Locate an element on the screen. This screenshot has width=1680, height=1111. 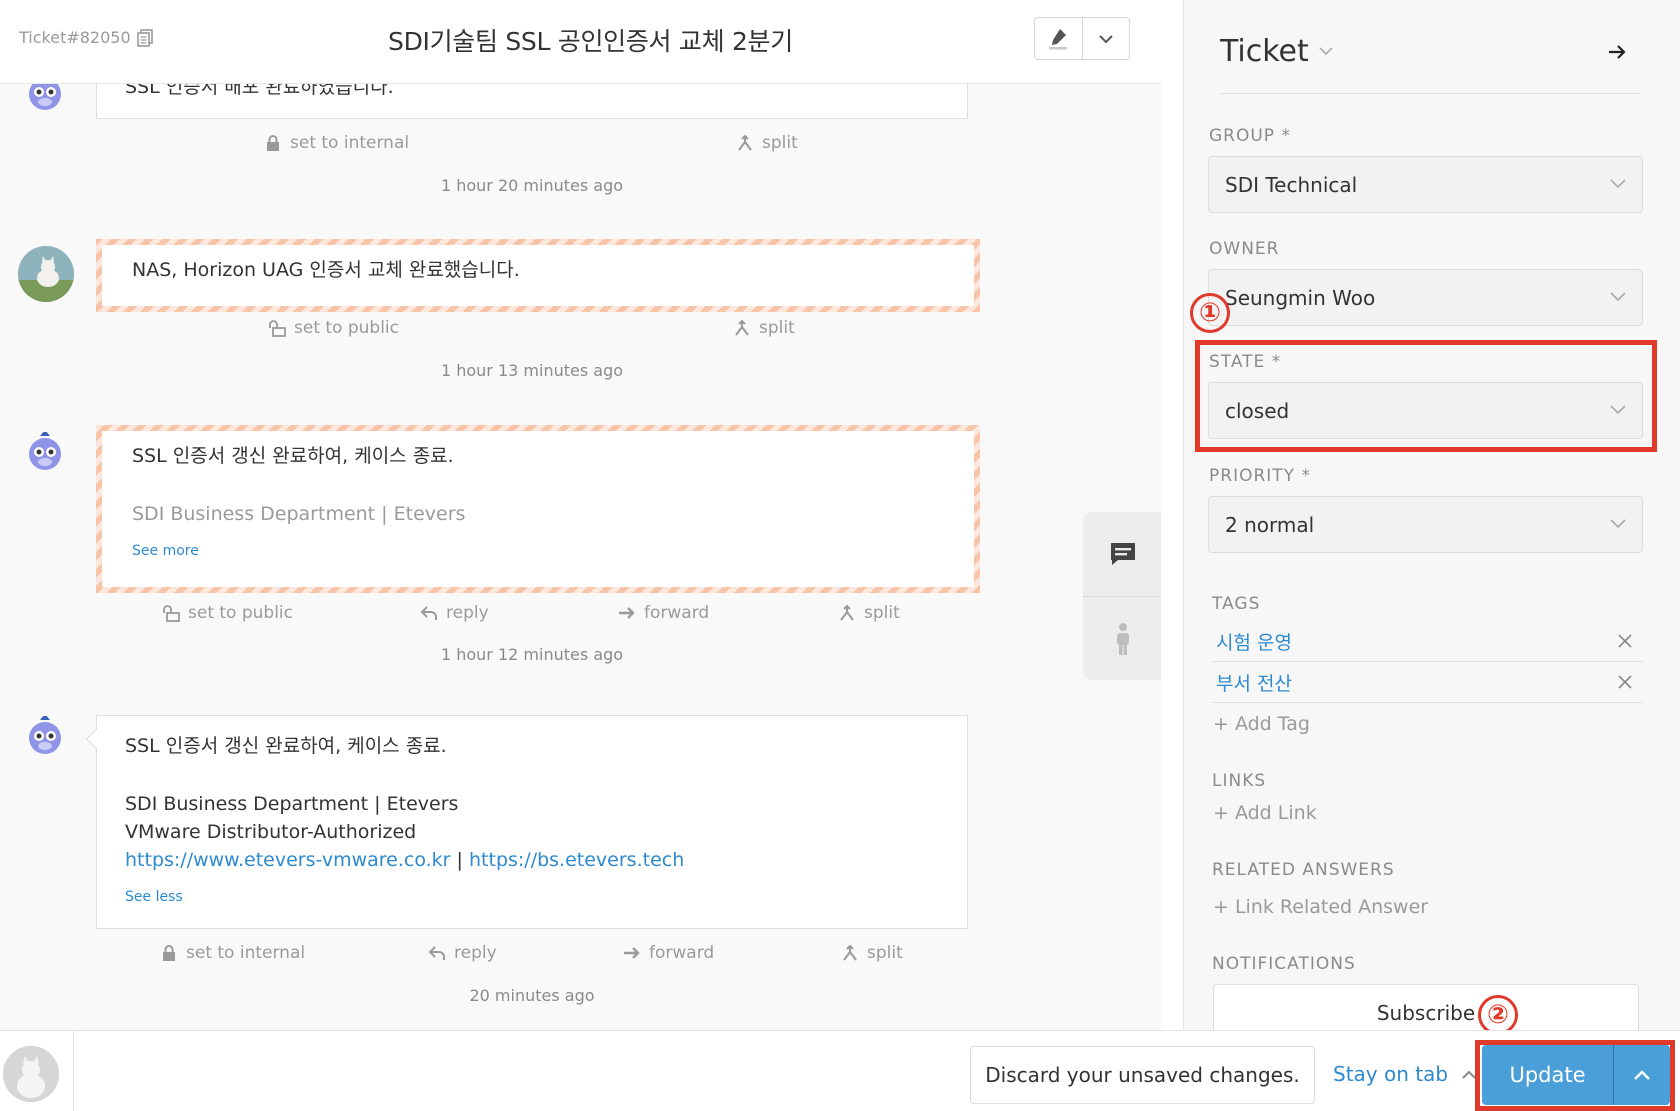
article-body: NAS, Horizon UAG 인증서 교체 완료했습니다. is located at coordinates (326, 270).